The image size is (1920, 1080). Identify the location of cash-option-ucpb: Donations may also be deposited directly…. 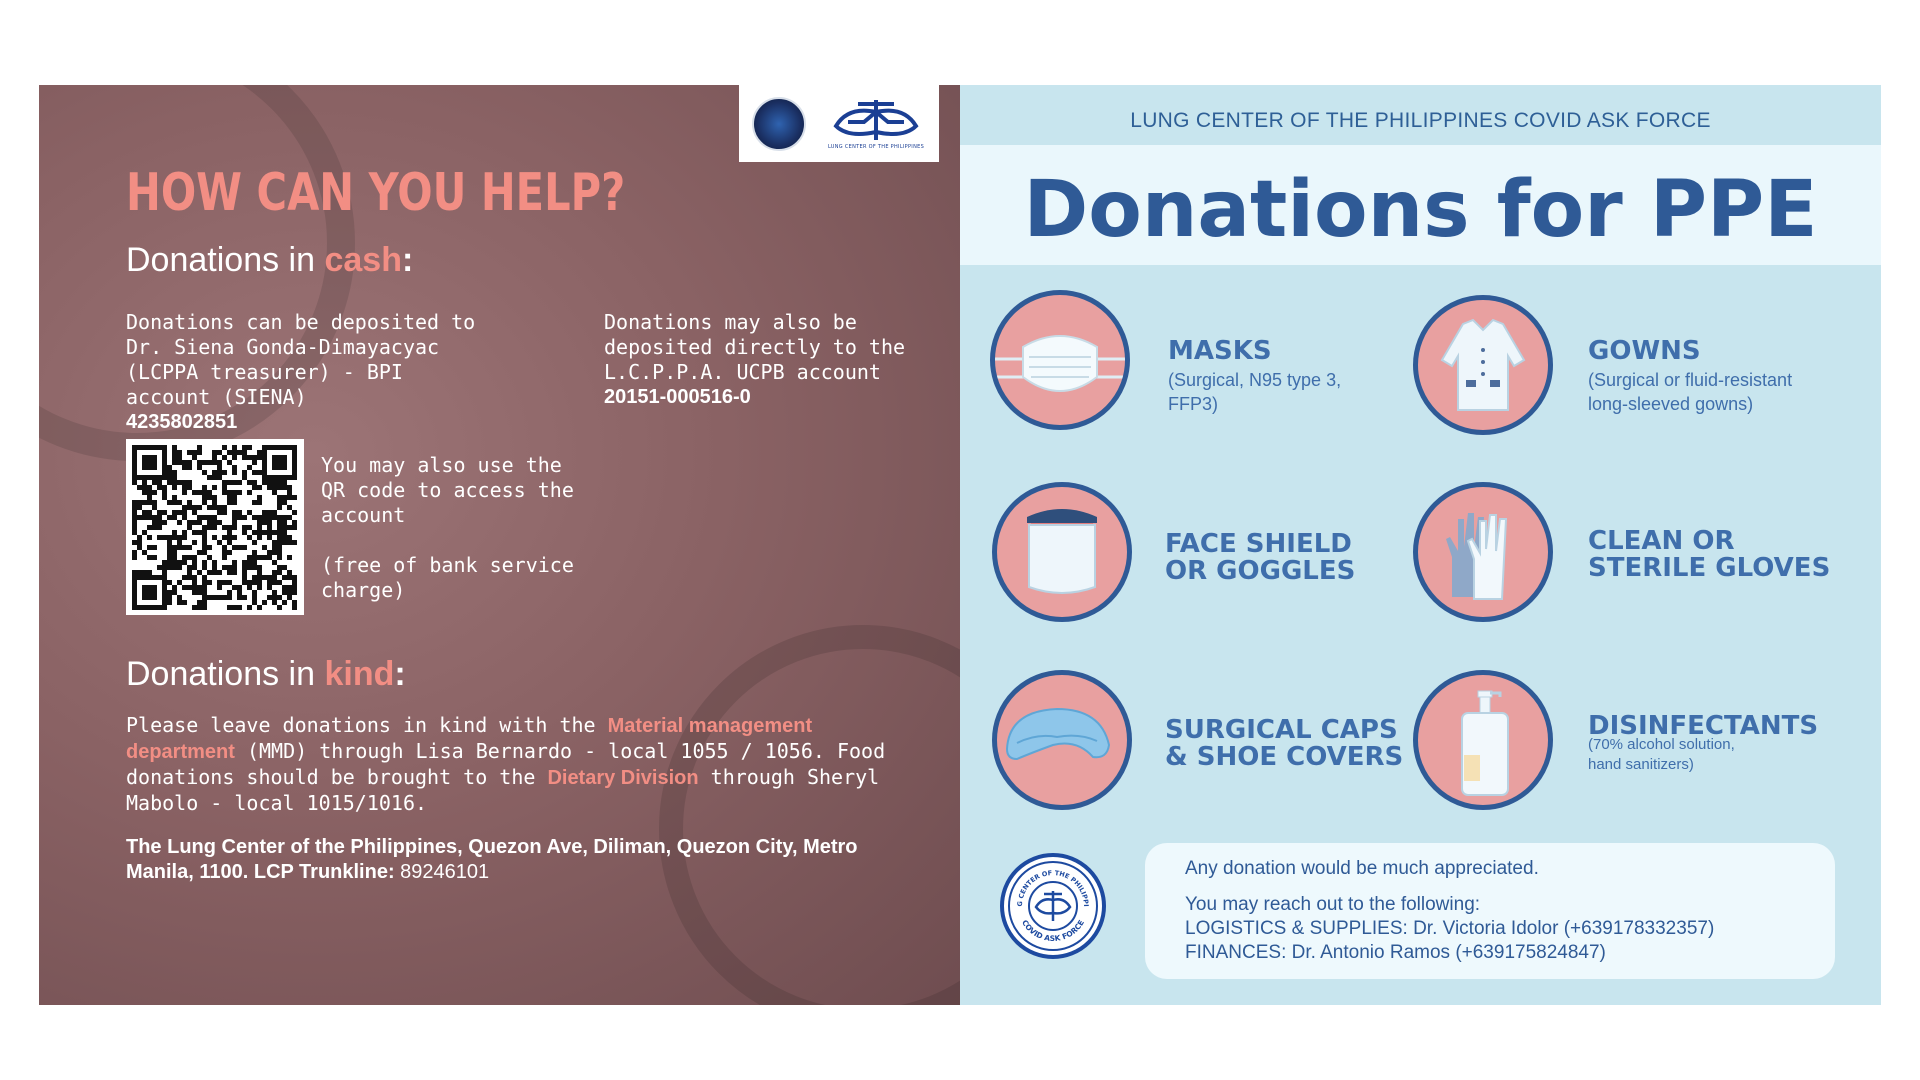
(764, 360).